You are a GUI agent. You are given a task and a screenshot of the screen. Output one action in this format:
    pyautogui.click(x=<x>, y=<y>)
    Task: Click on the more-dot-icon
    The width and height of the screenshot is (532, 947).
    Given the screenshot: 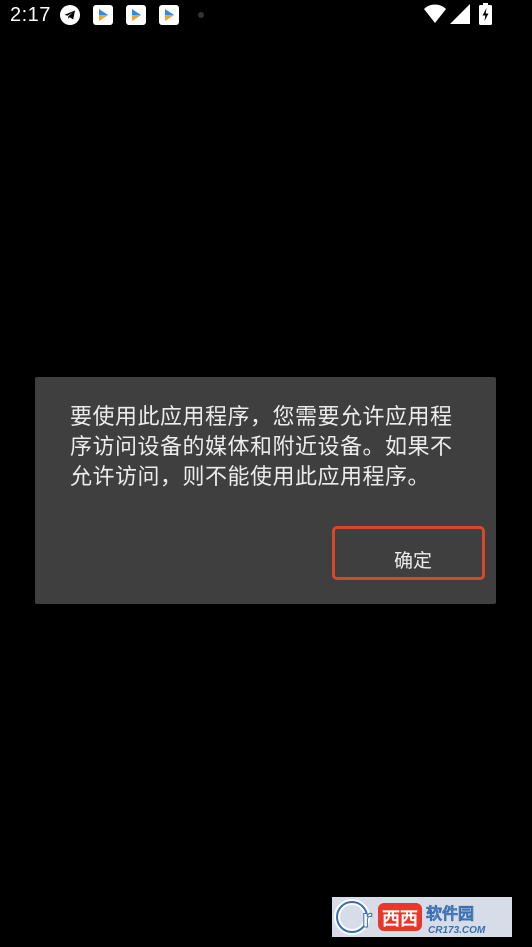 What is the action you would take?
    pyautogui.click(x=201, y=15)
    